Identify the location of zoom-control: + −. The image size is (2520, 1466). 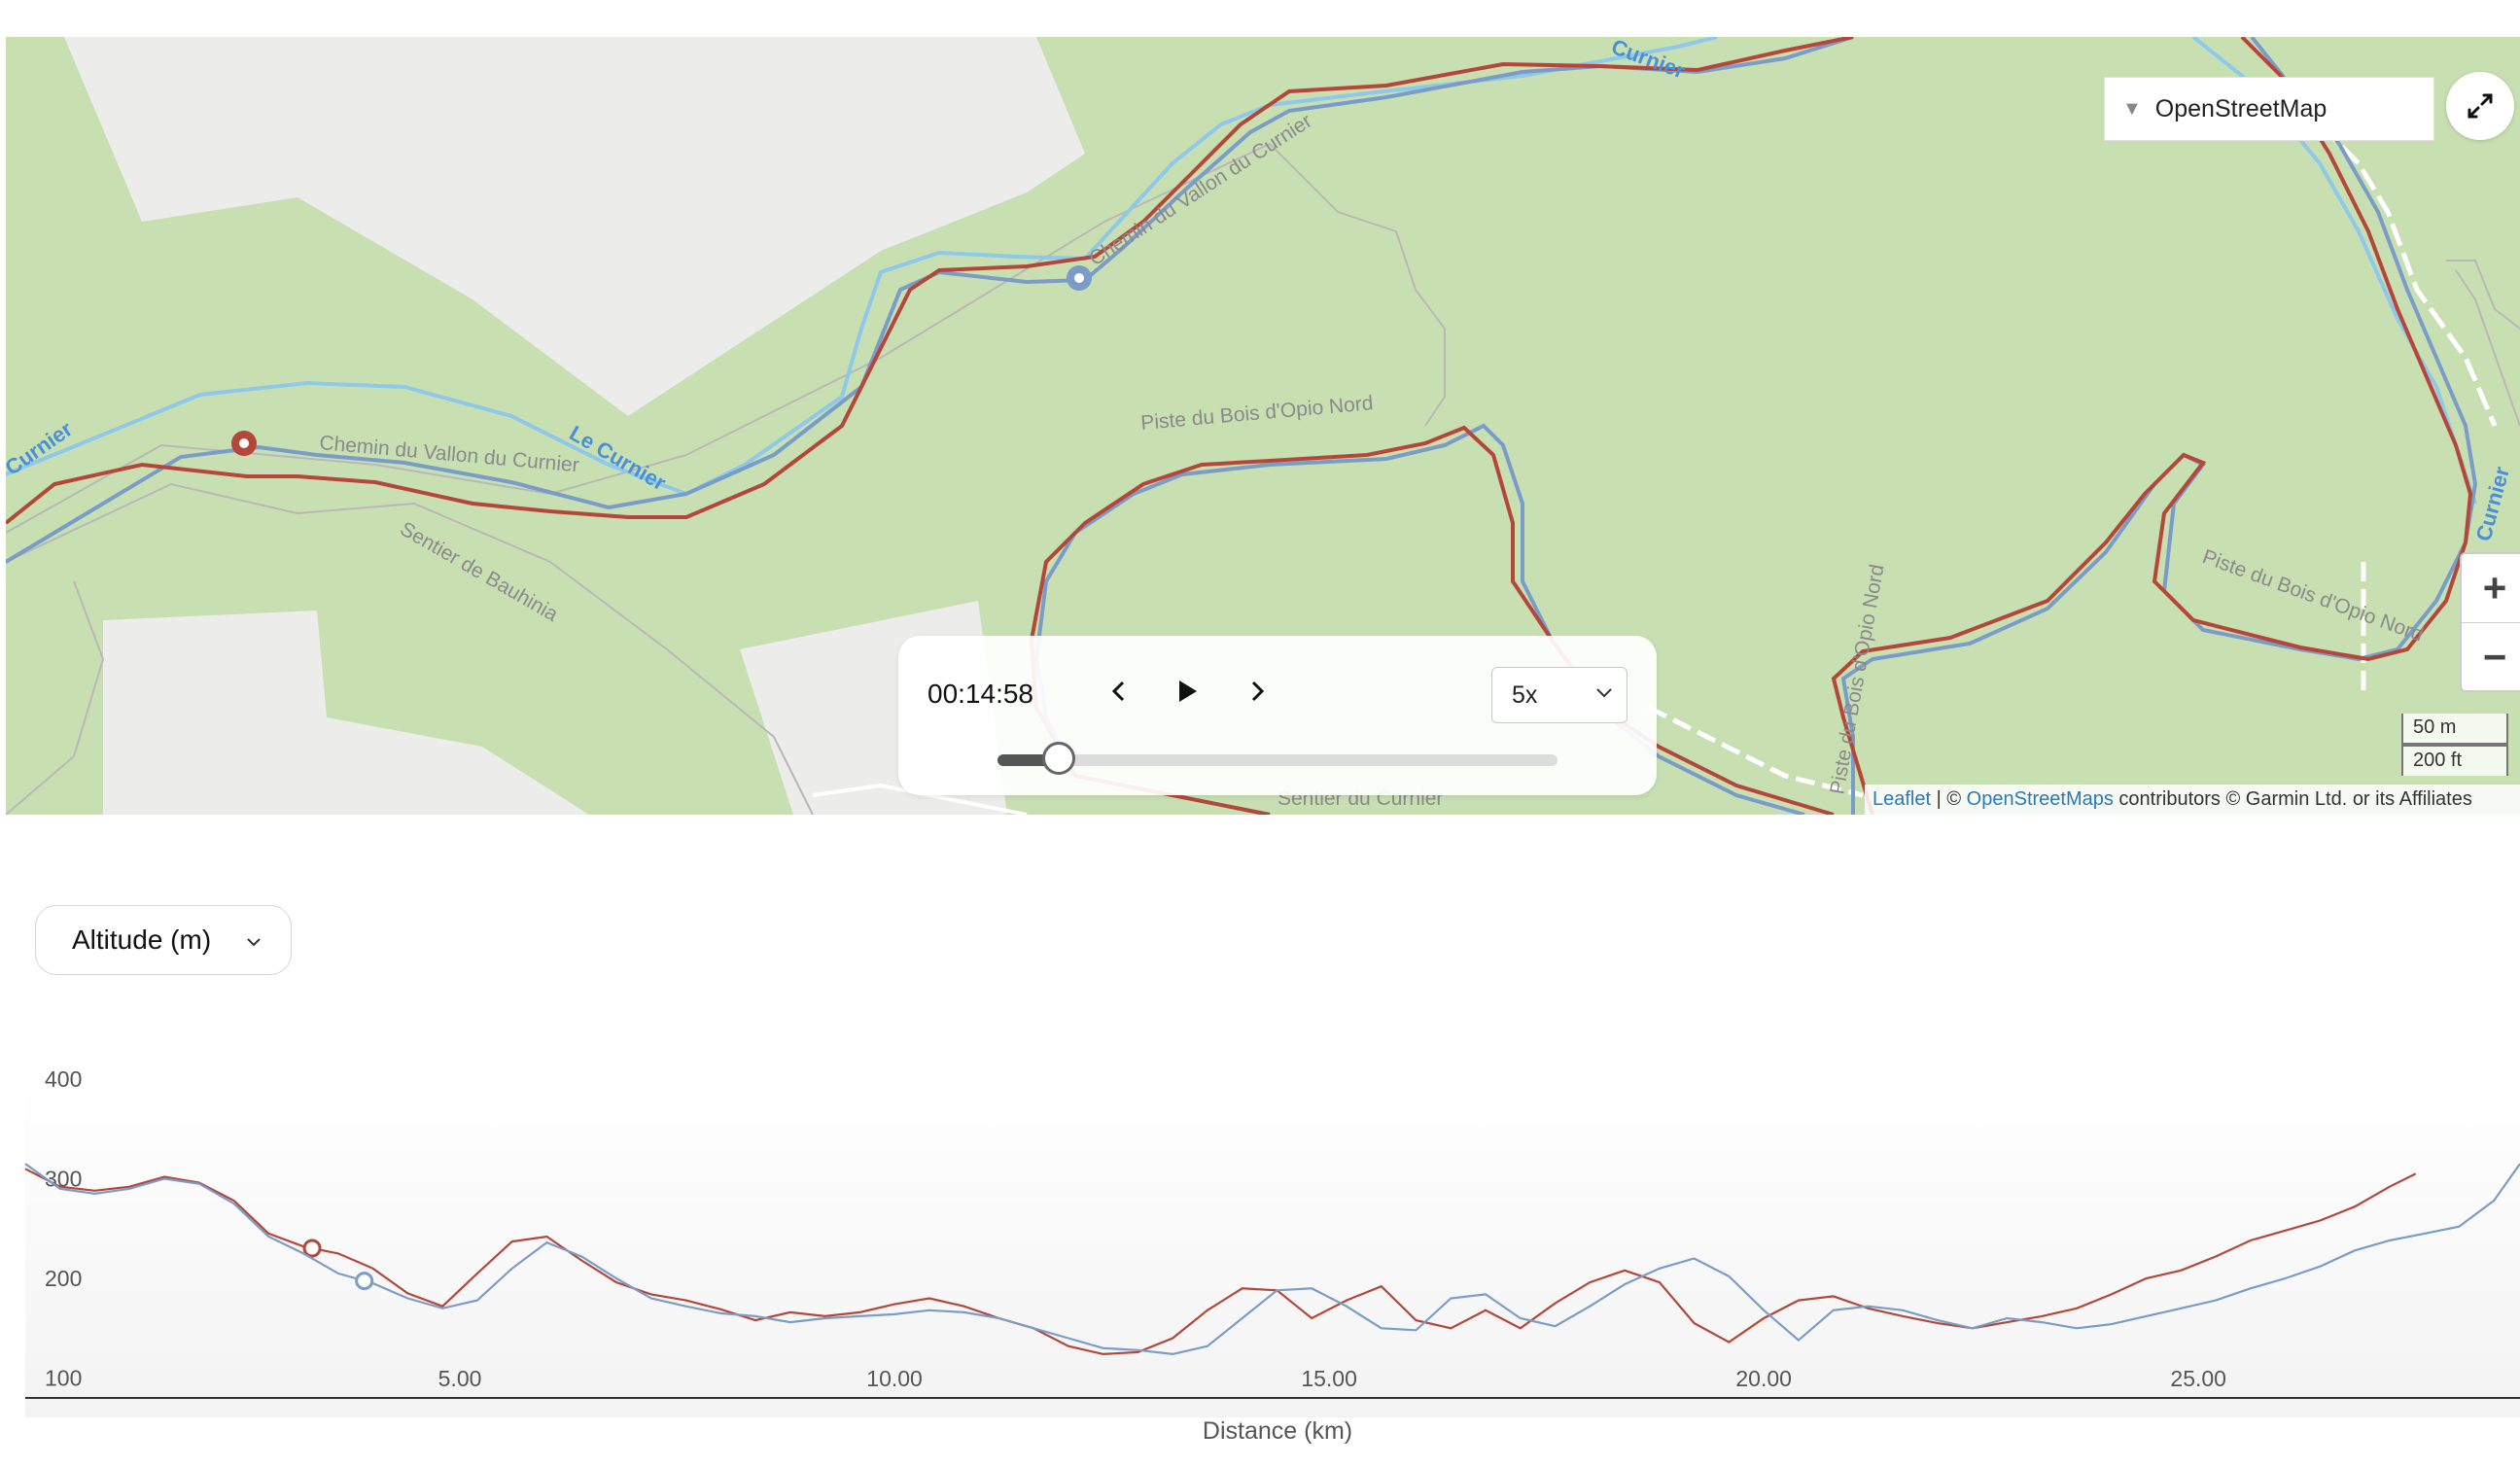
(2490, 622).